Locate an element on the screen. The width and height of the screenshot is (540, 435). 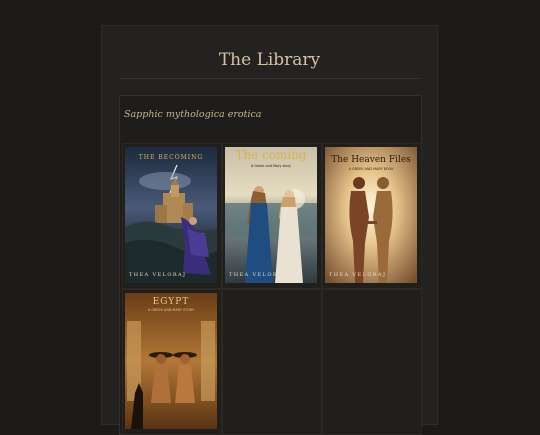
book-cover-the-becoming: THE BECOMING THEA VELORAJ is located at coordinates (171, 215).